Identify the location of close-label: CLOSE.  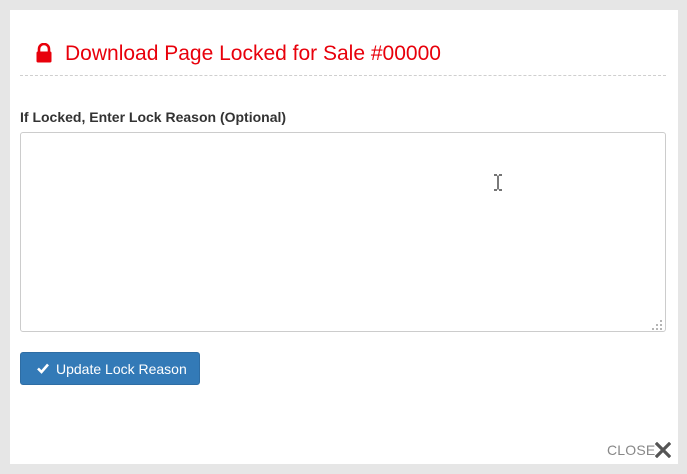
(631, 450).